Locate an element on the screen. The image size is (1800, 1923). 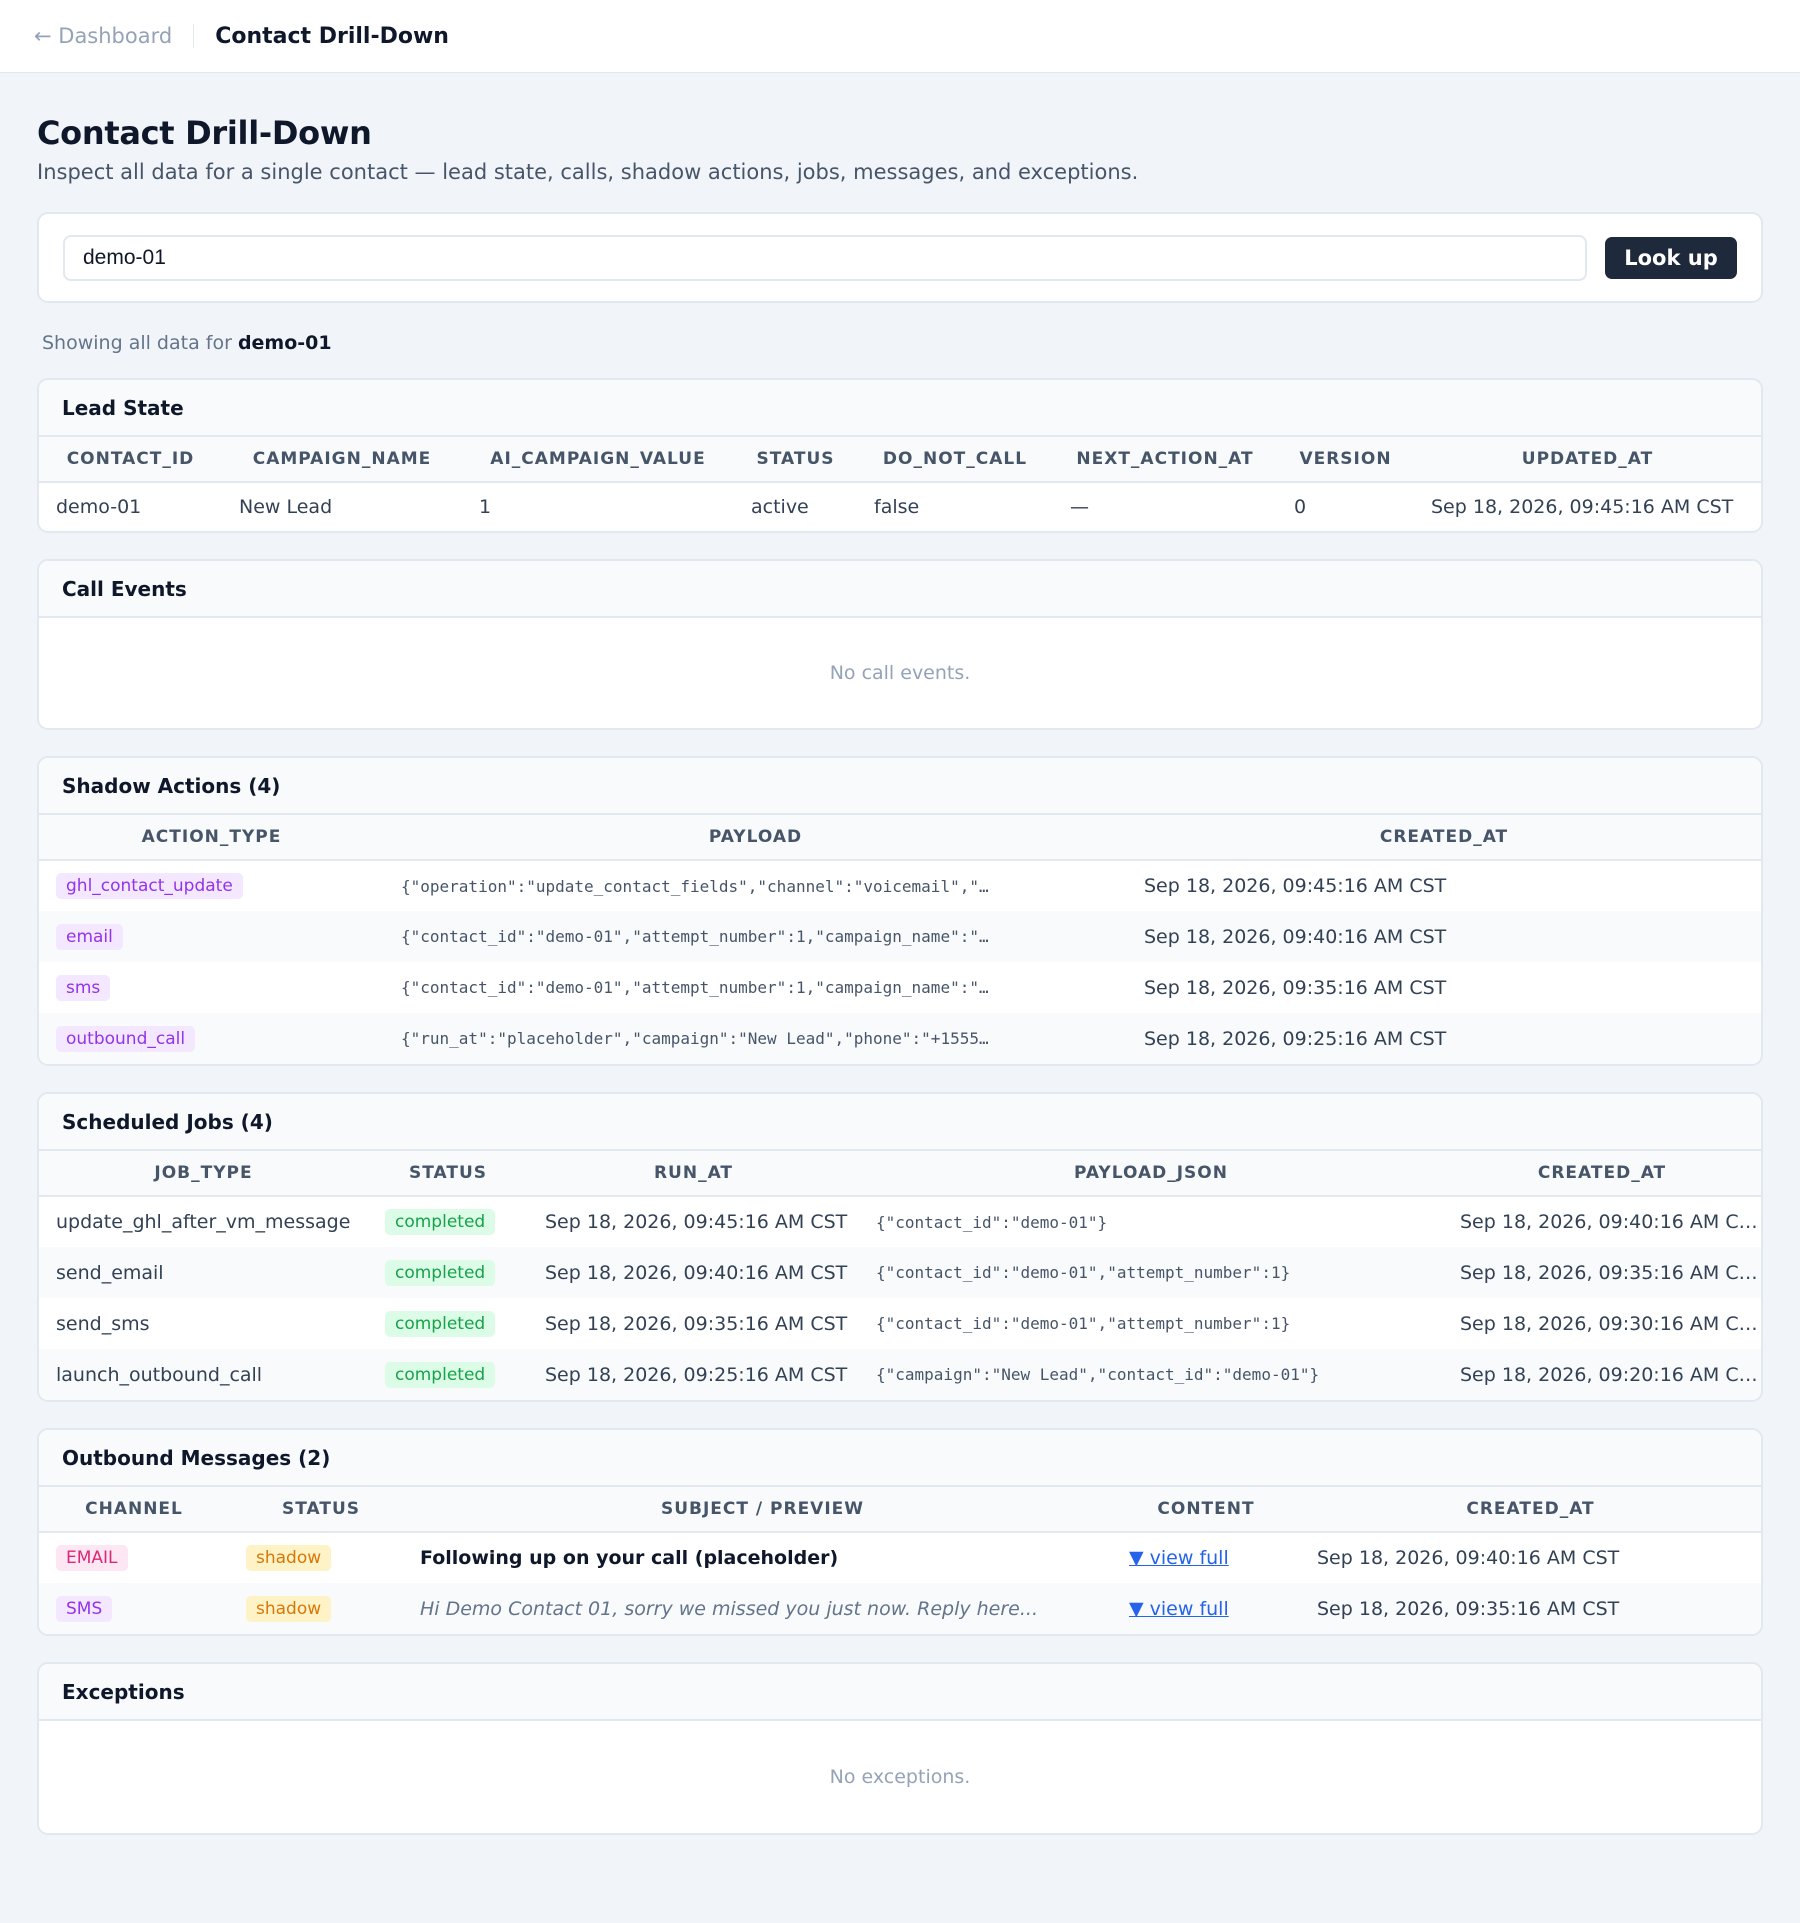
column-header: CONTENT is located at coordinates (1206, 1509).